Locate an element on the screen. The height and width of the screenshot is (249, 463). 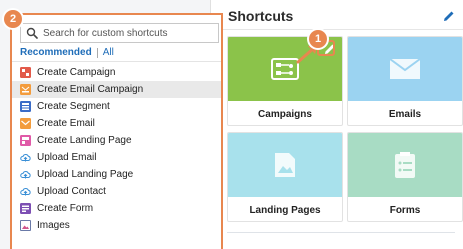
campaign-icon is located at coordinates (25, 72).